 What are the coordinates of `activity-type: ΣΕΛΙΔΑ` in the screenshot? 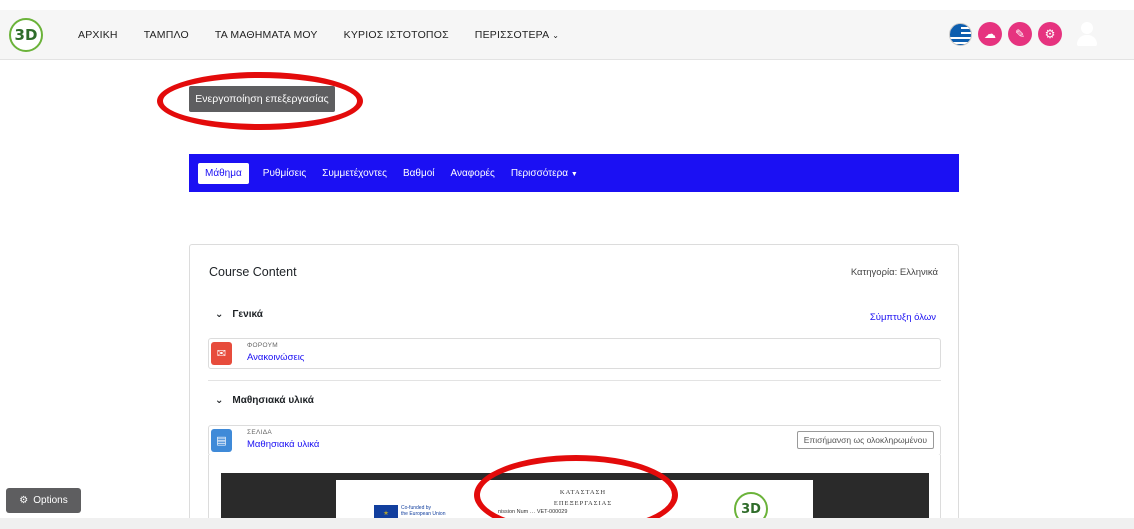 It's located at (259, 432).